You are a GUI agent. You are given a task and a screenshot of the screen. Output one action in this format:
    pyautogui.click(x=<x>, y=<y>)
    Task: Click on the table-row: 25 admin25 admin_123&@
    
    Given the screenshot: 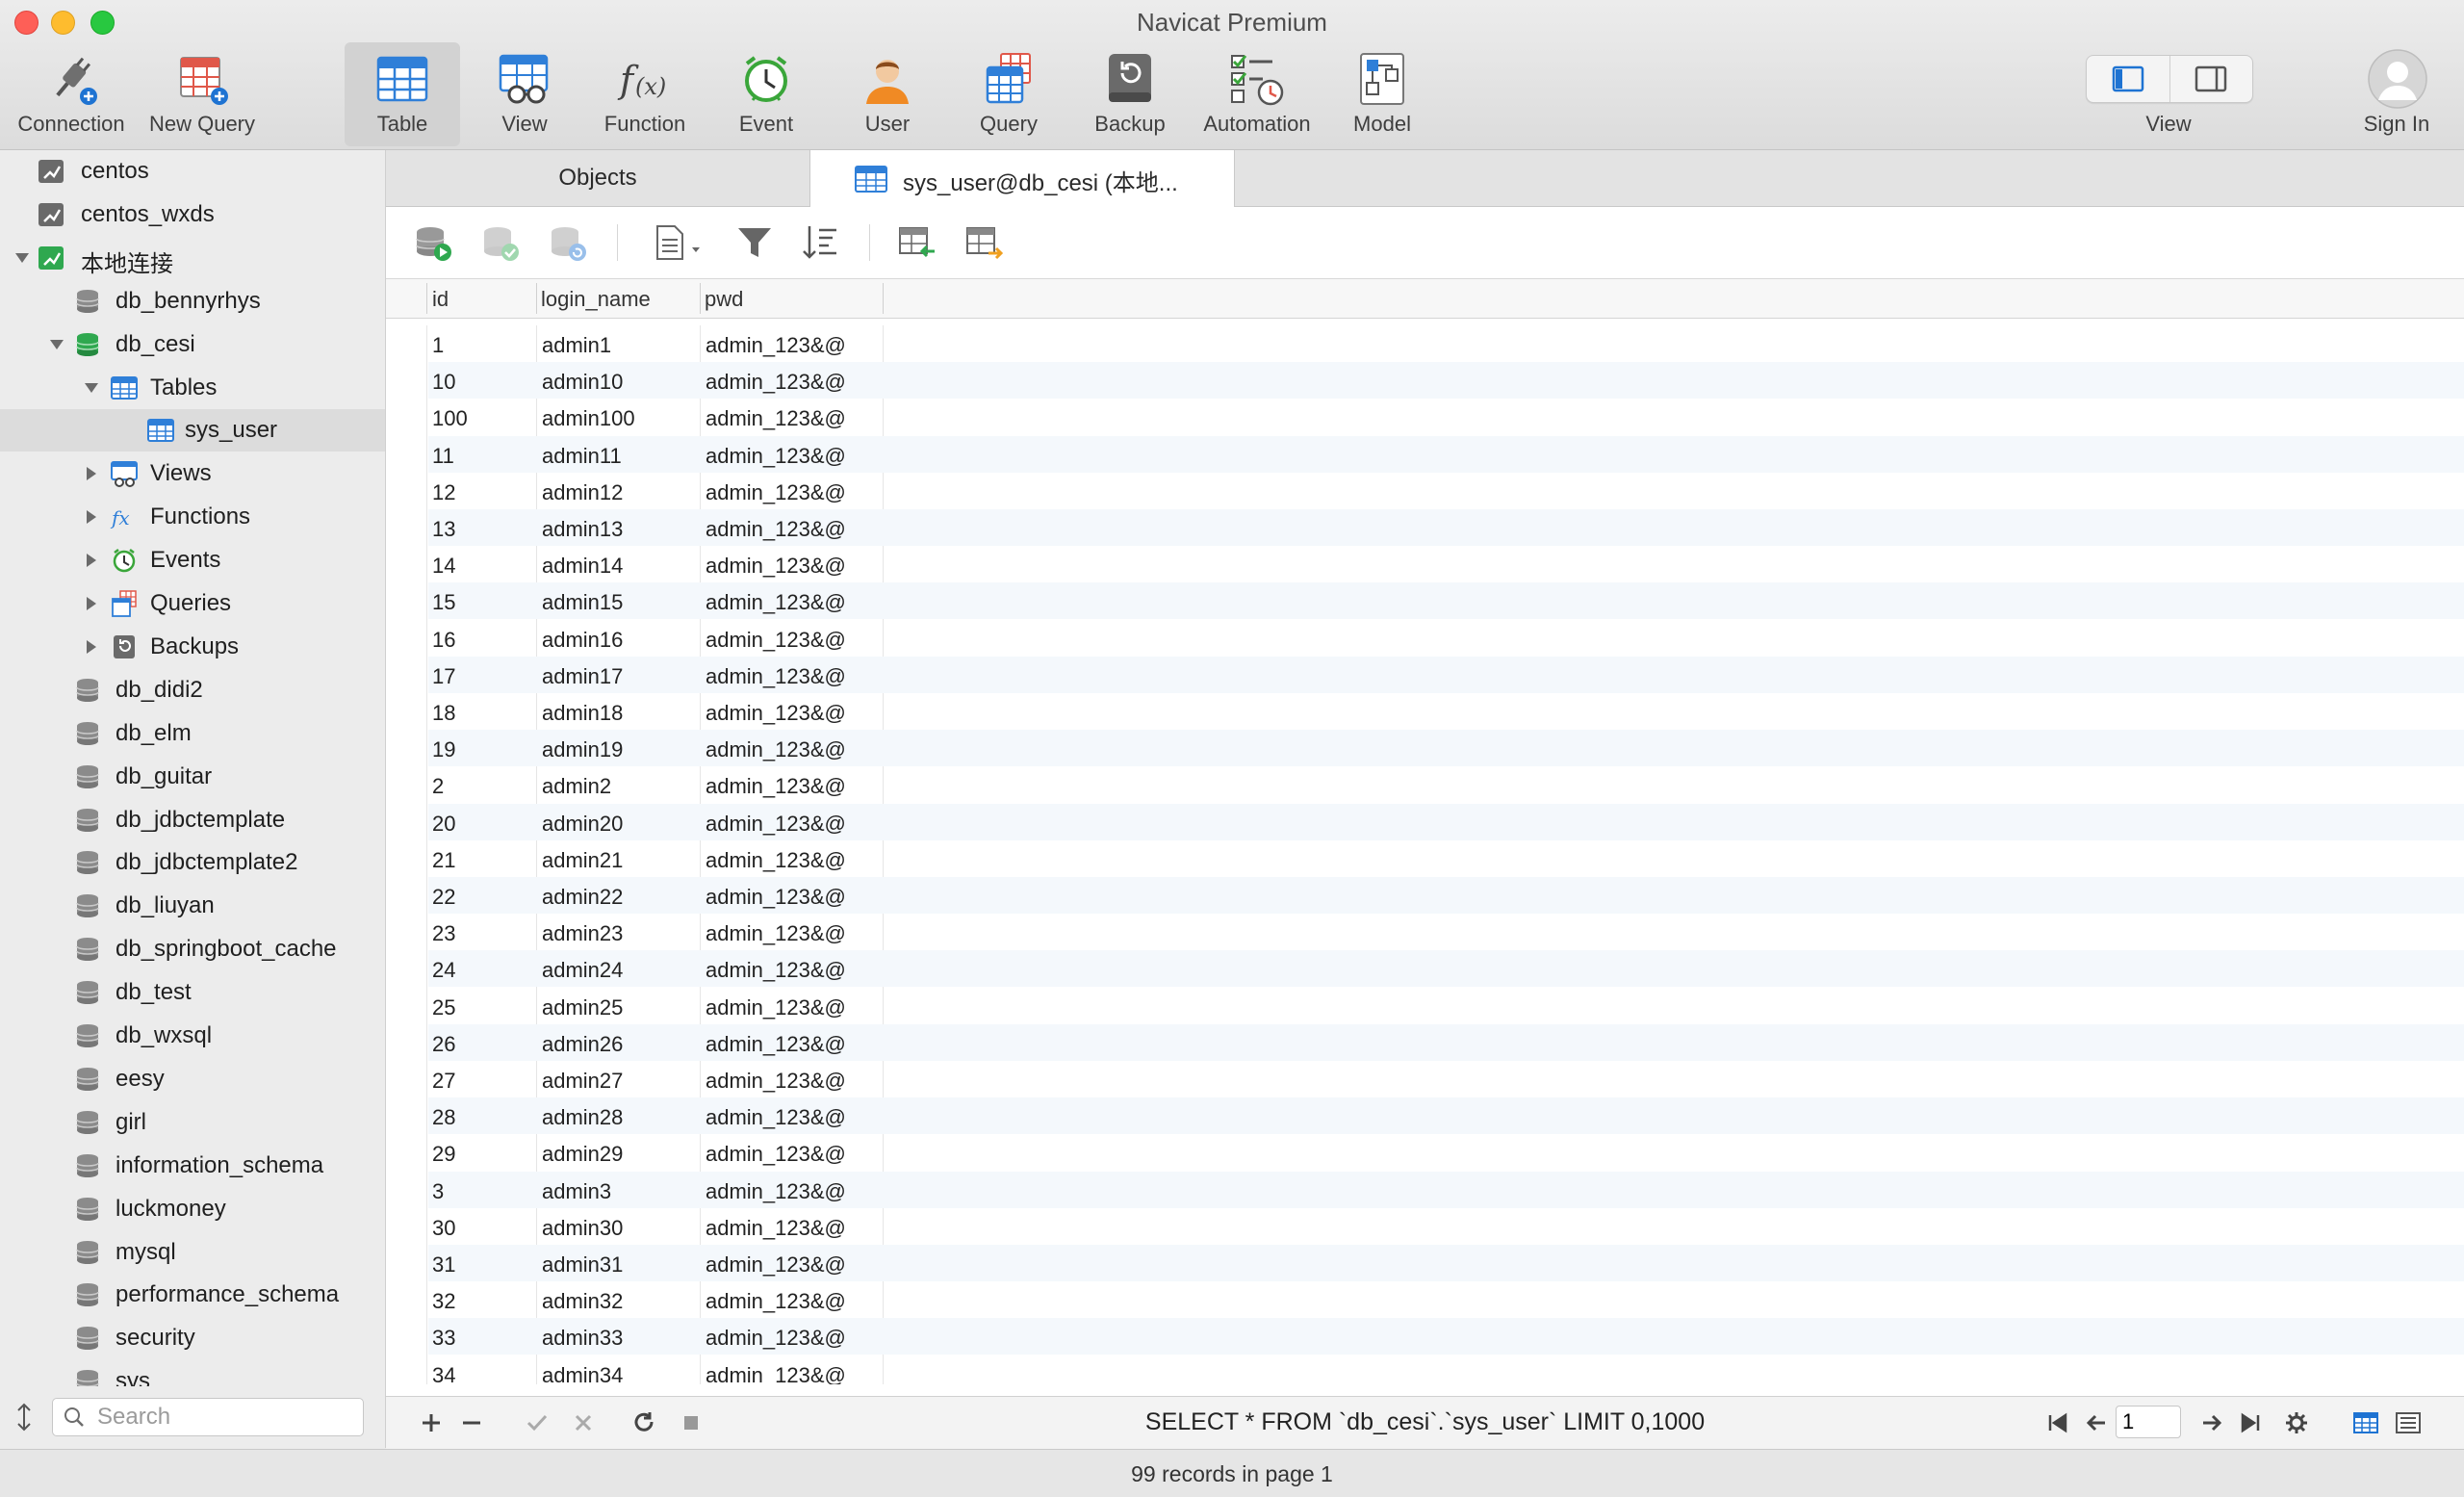 What is the action you would take?
    pyautogui.click(x=1446, y=1006)
    